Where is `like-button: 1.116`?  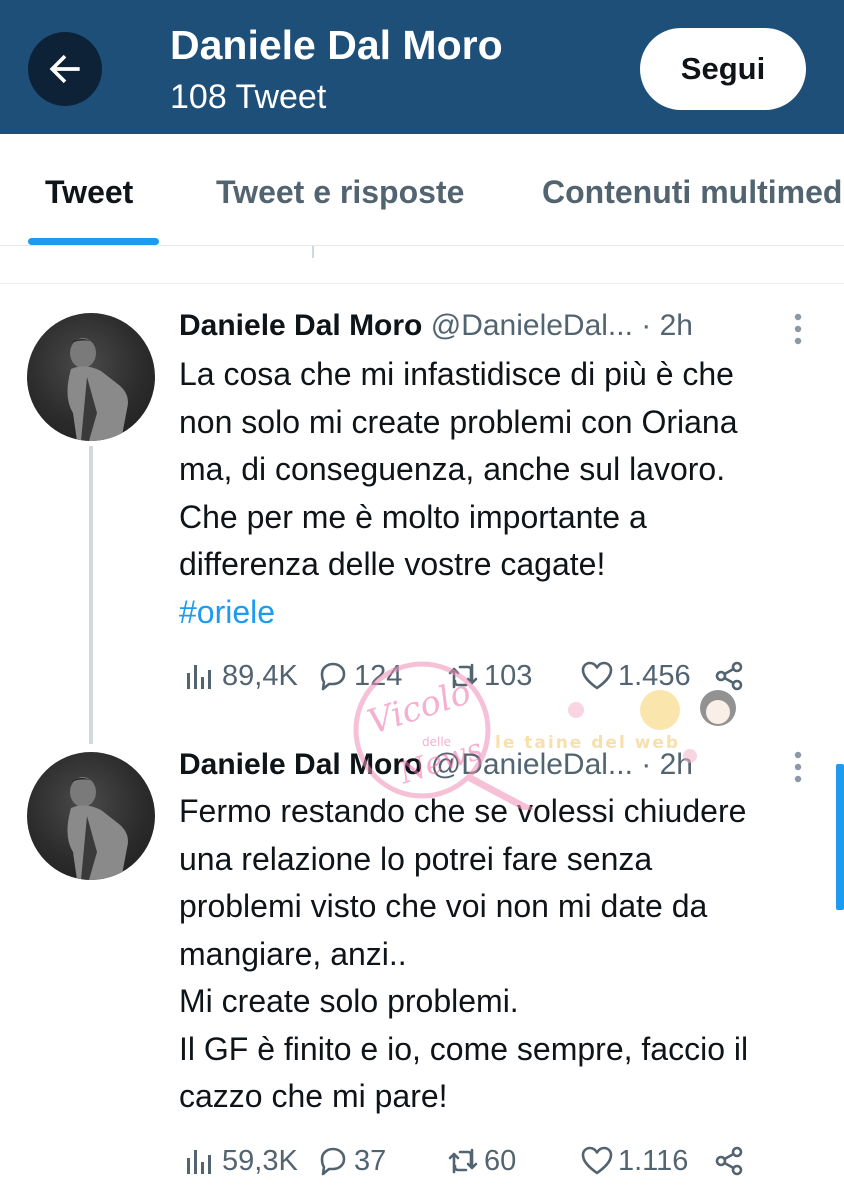
like-button: 1.116 is located at coordinates (634, 1161).